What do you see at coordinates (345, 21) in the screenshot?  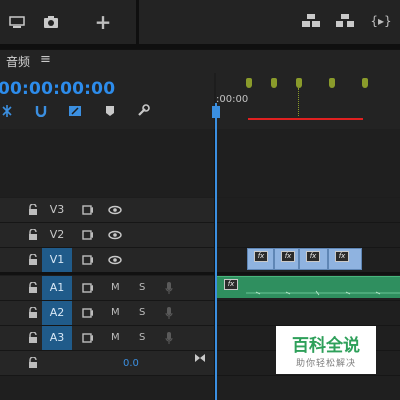 I see `extract-icon` at bounding box center [345, 21].